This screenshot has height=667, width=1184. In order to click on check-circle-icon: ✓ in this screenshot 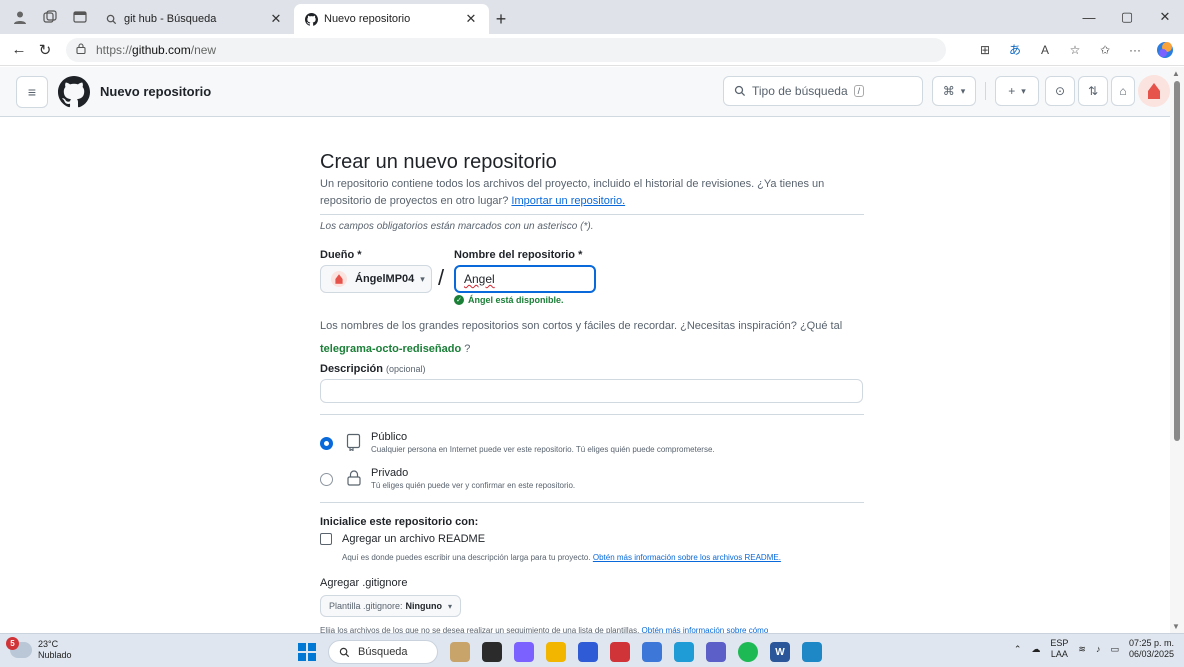, I will do `click(459, 300)`.